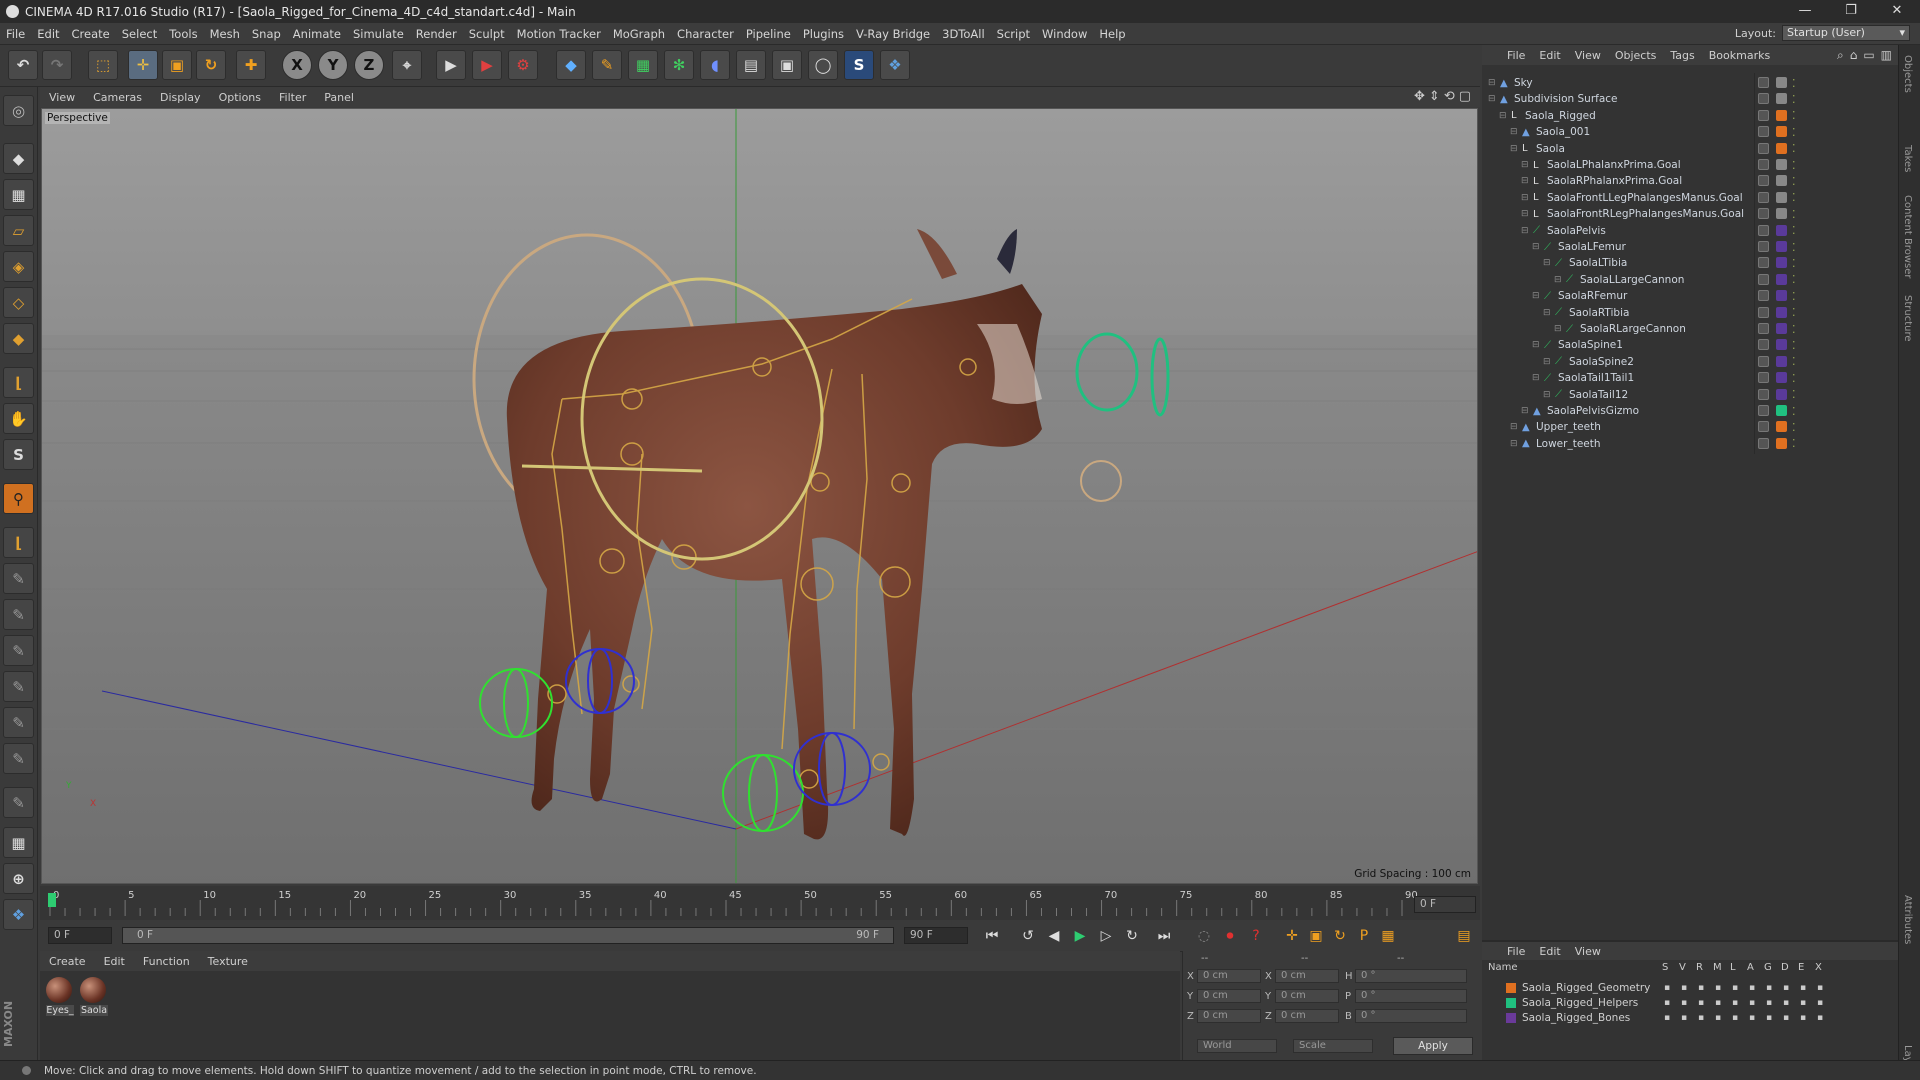  I want to click on keyframe-selection-icon: ?, so click(1256, 936).